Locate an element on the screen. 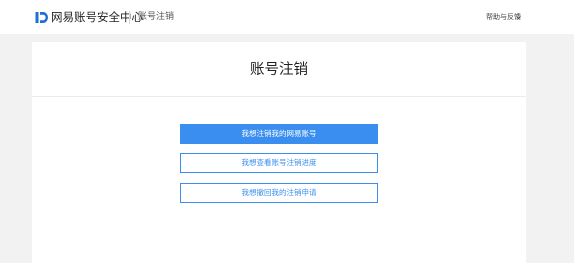  page-title: 账号注销 is located at coordinates (279, 70).